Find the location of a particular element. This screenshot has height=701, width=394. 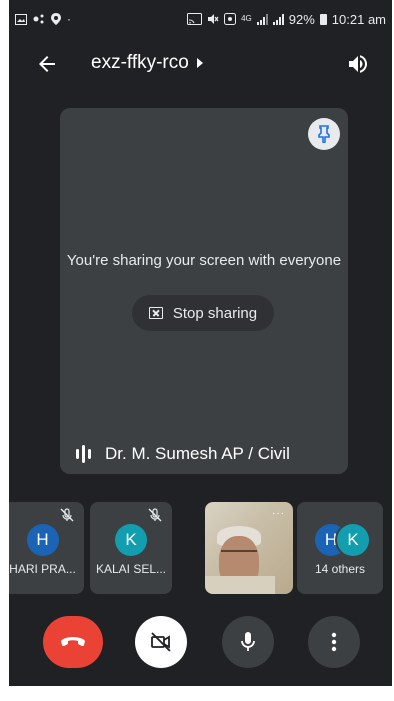

pin-button is located at coordinates (324, 134).